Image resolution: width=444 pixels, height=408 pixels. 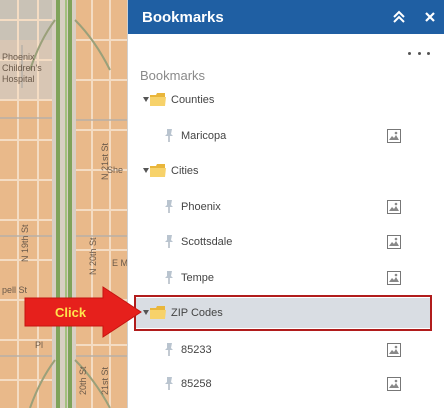 I want to click on map-label: E M, so click(x=120, y=263).